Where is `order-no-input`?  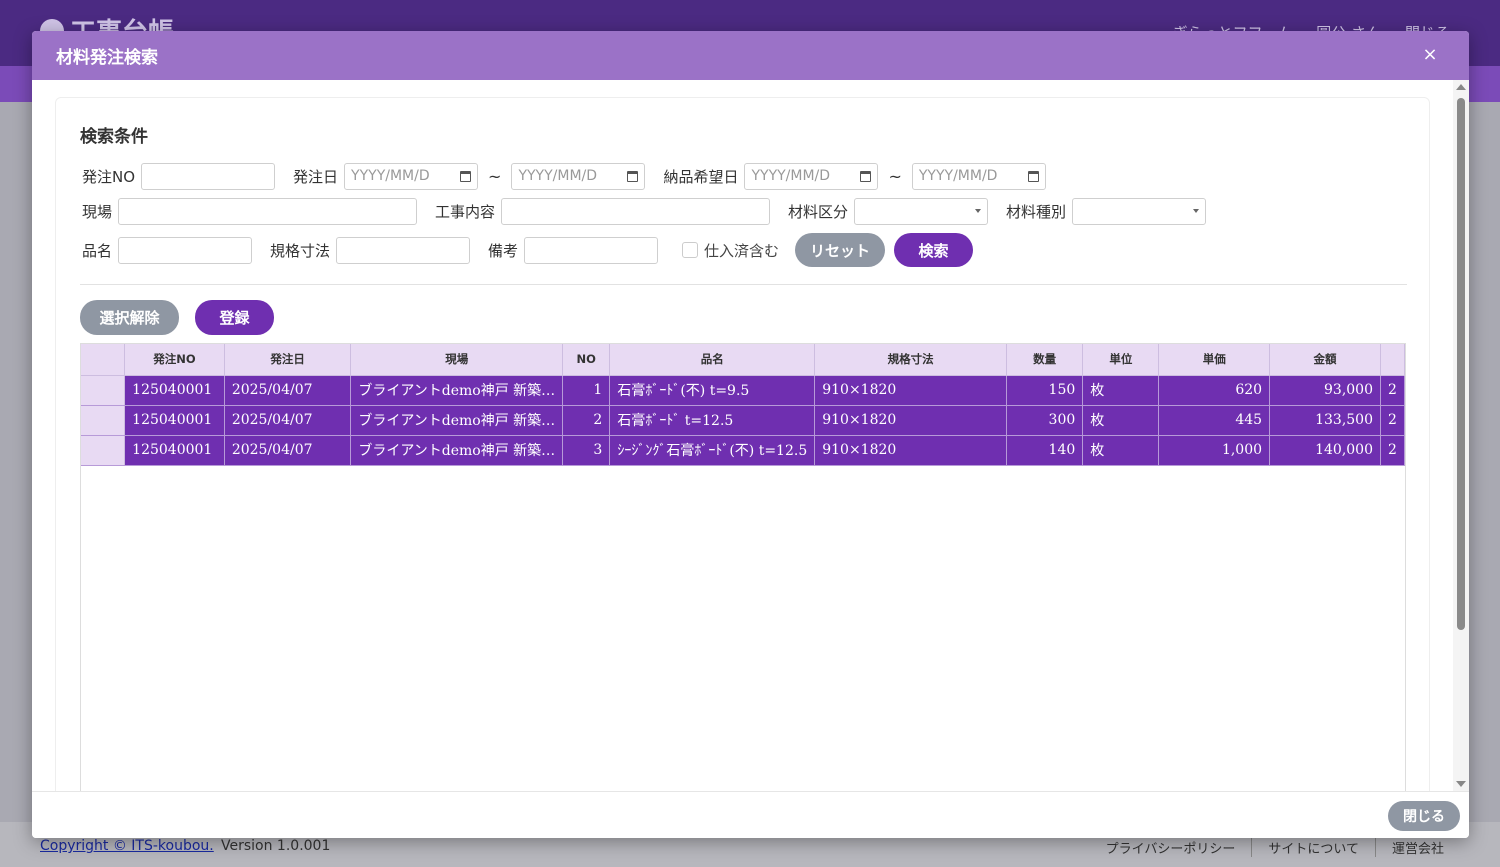
order-no-input is located at coordinates (208, 176).